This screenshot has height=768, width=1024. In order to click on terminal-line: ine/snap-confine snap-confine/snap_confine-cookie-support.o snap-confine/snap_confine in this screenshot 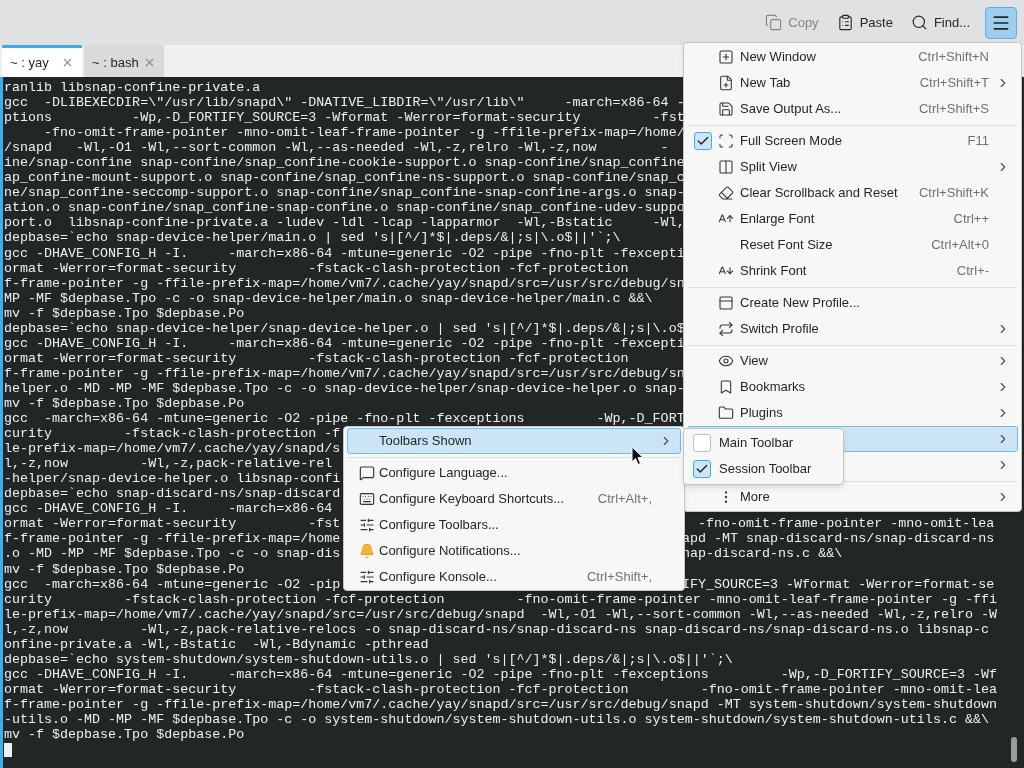, I will do `click(344, 163)`.